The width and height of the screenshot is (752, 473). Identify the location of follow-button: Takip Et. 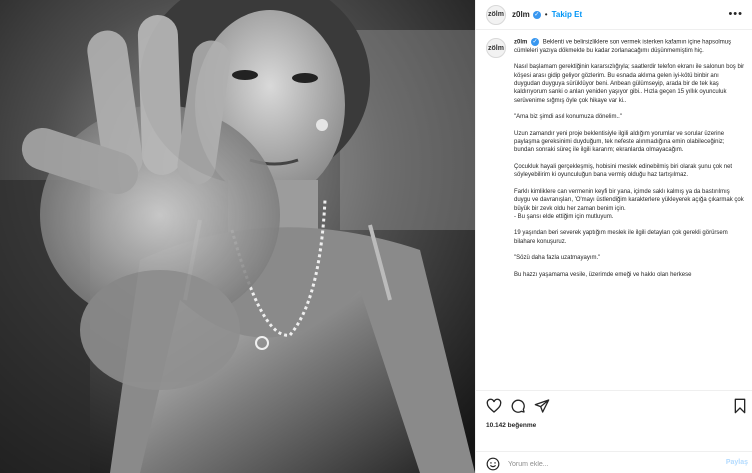
(567, 14).